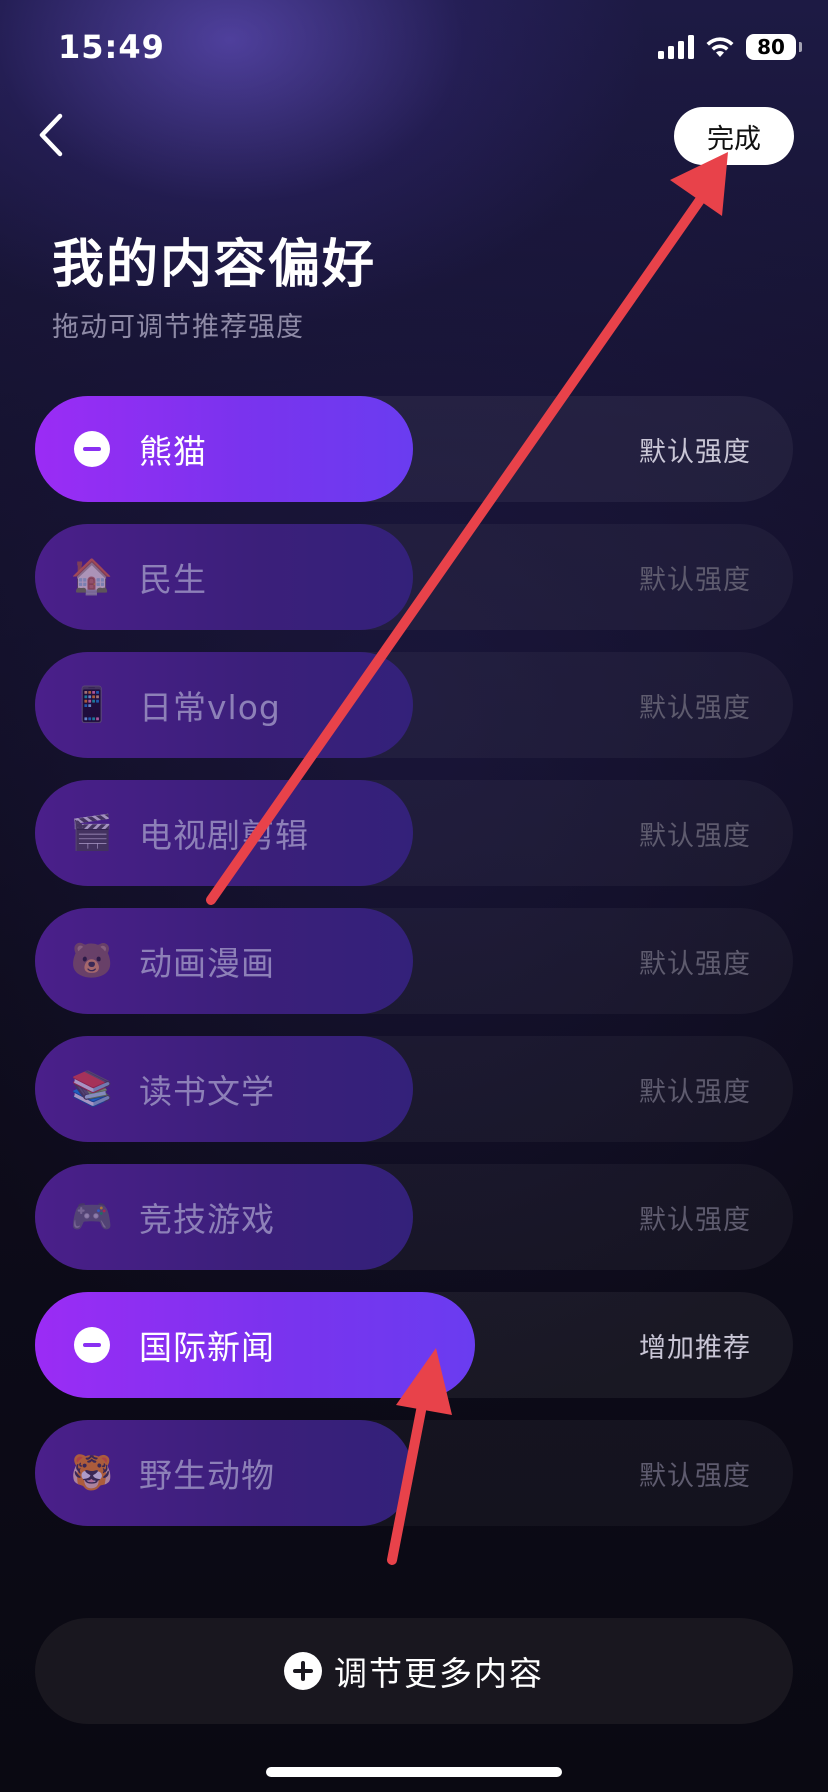 This screenshot has height=1792, width=828. What do you see at coordinates (695, 1348) in the screenshot?
I see `preference-strength: 增加推荐` at bounding box center [695, 1348].